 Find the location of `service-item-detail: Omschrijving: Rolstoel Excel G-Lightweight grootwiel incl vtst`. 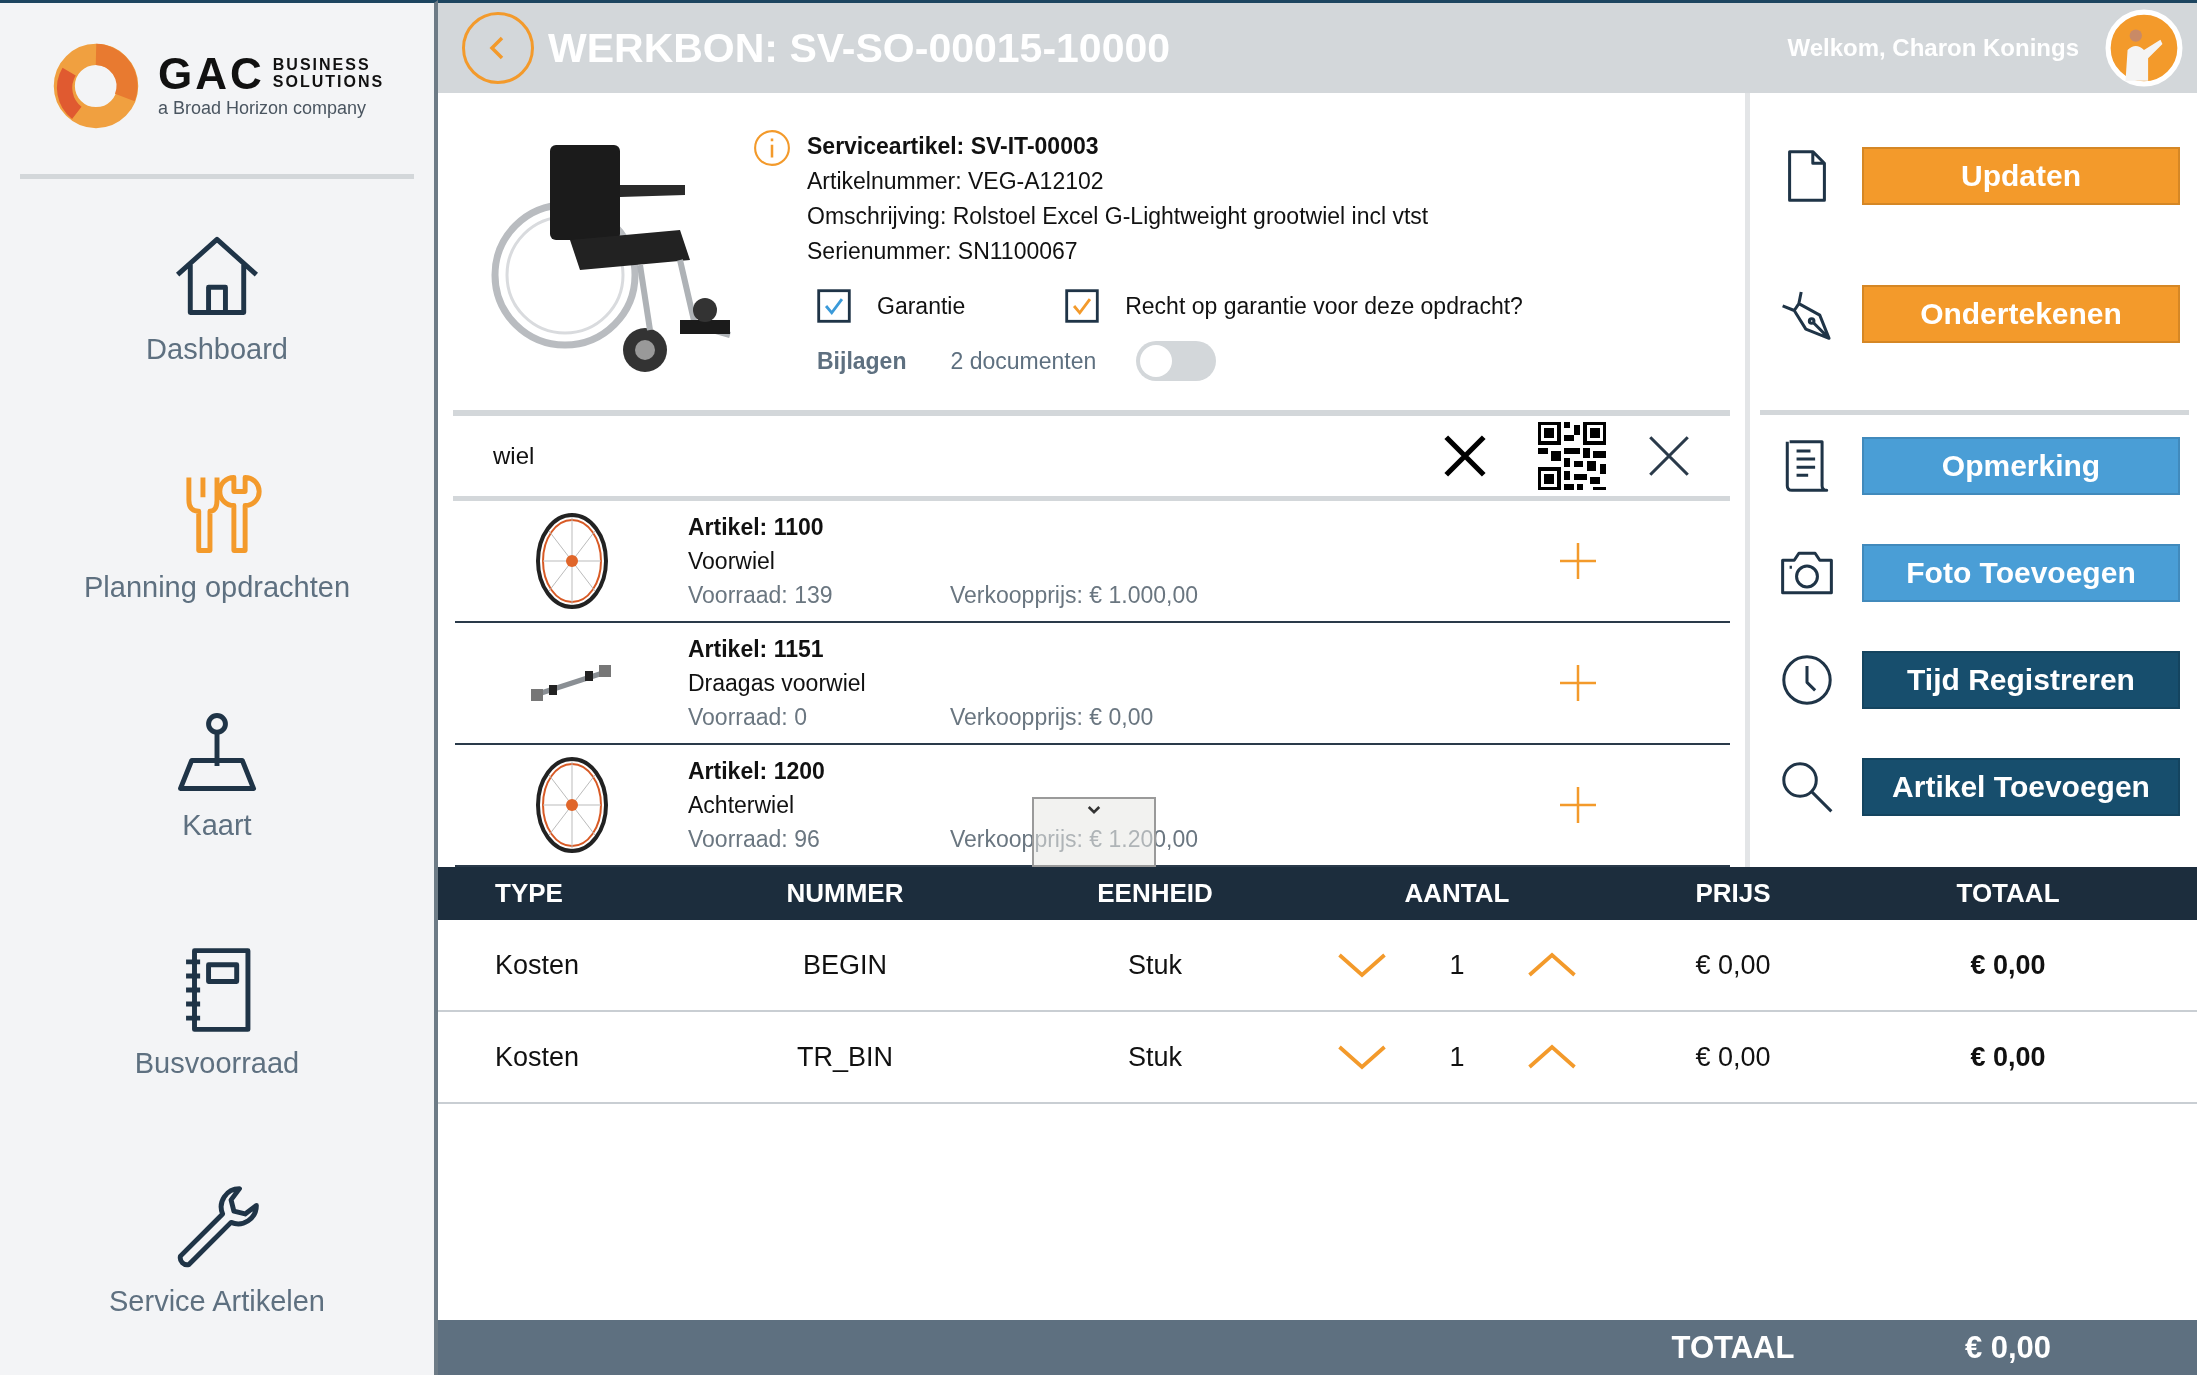

service-item-detail: Omschrijving: Rolstoel Excel G-Lightweight grootwiel incl vtst is located at coordinates (1118, 216).